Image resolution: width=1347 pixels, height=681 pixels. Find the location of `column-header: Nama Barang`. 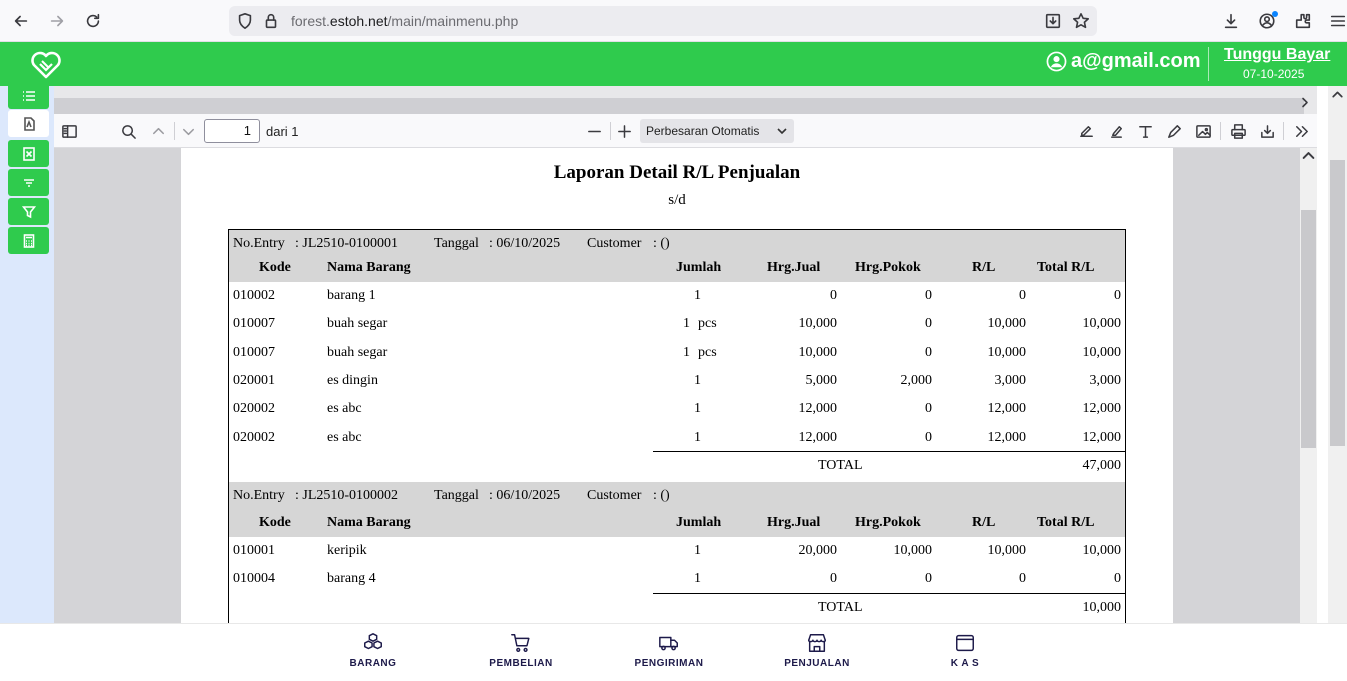

column-header: Nama Barang is located at coordinates (369, 267).